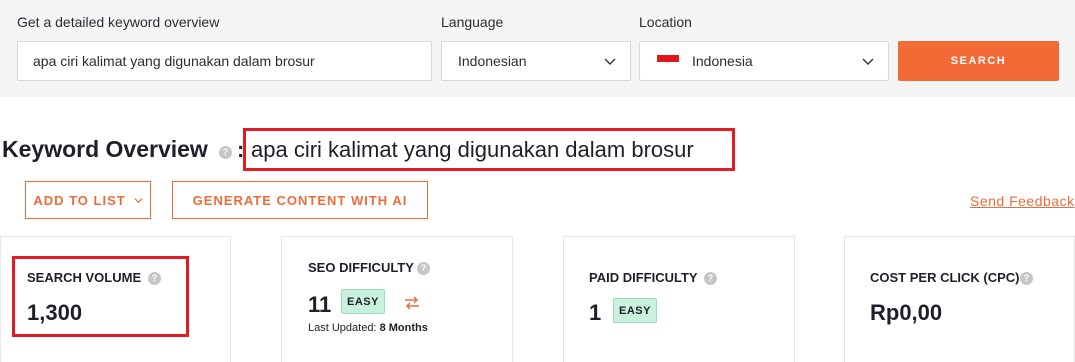 The width and height of the screenshot is (1075, 362). I want to click on add-to-list-label: ADD TO LIST, so click(79, 200).